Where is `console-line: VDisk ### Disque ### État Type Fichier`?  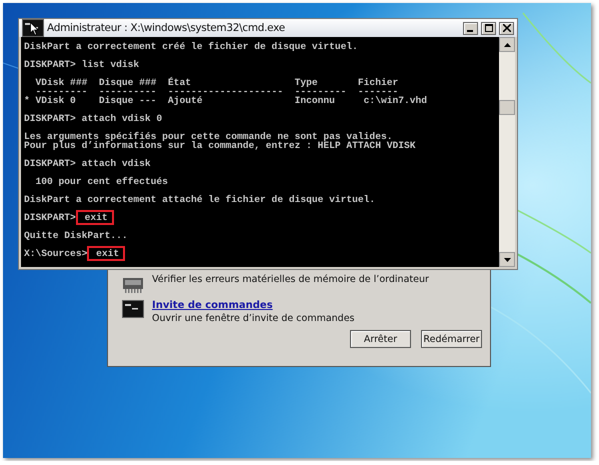 console-line: VDisk ### Disque ### État Type Fichier is located at coordinates (216, 82).